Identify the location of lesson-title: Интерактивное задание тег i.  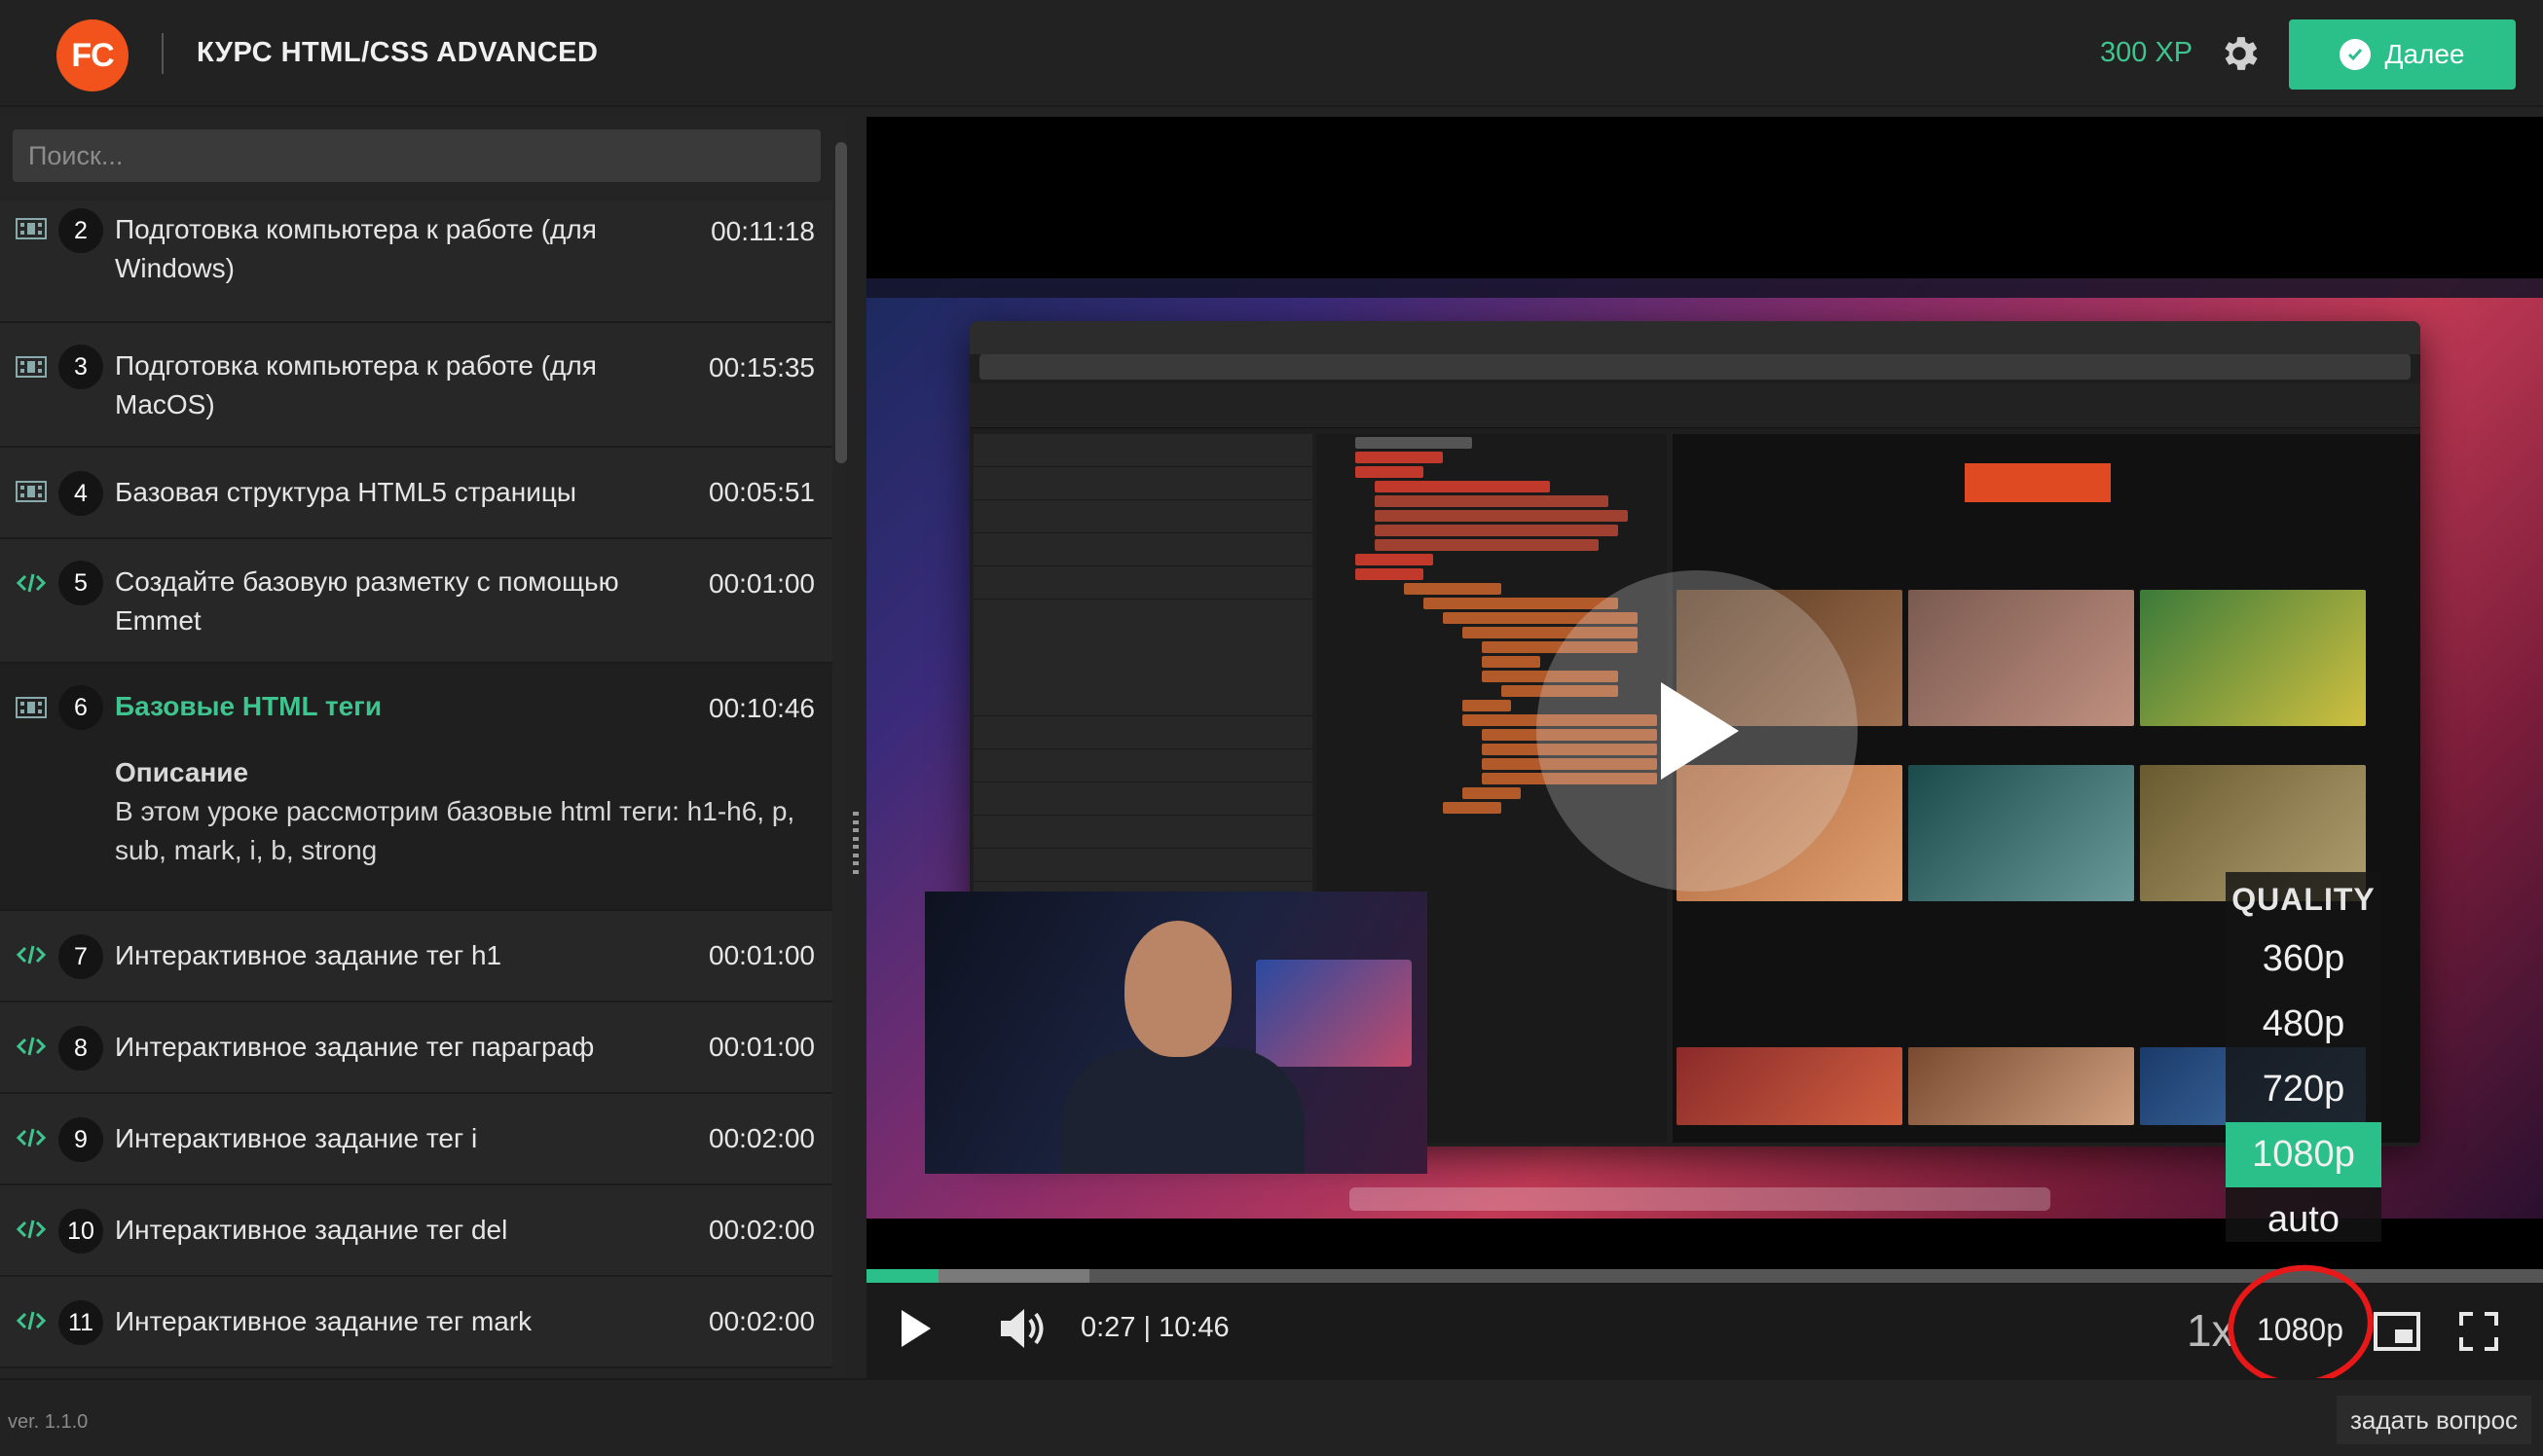
(296, 1138).